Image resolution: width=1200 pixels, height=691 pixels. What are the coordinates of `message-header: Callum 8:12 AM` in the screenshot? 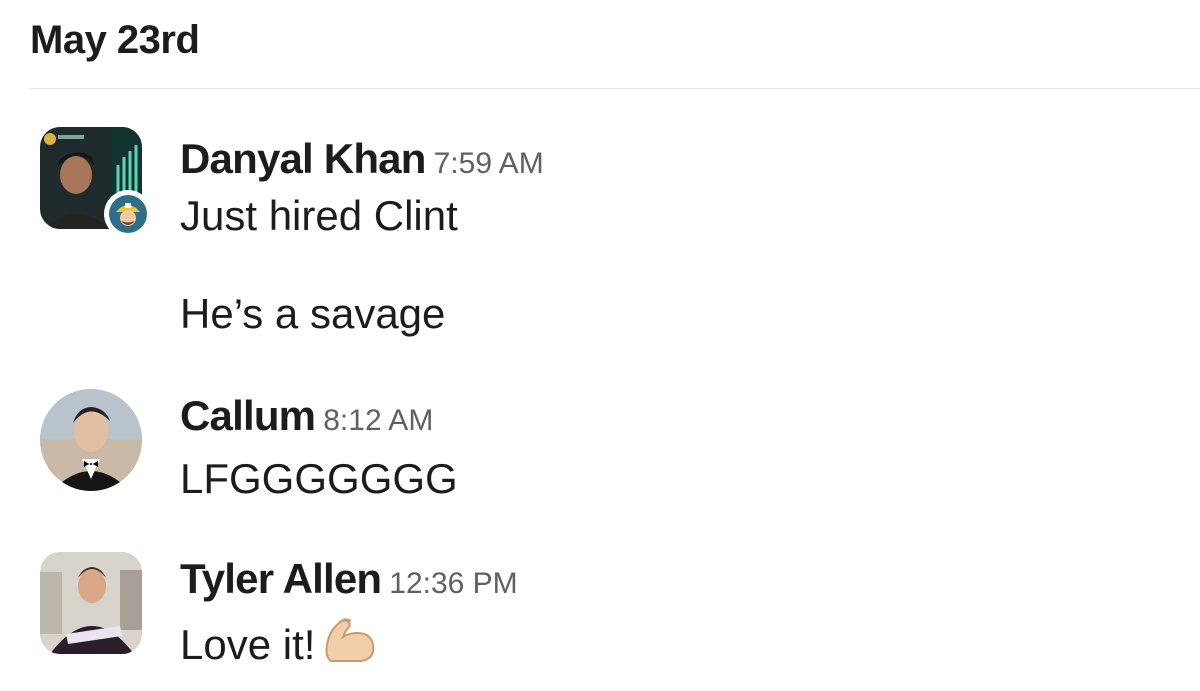 It's located at (306, 416).